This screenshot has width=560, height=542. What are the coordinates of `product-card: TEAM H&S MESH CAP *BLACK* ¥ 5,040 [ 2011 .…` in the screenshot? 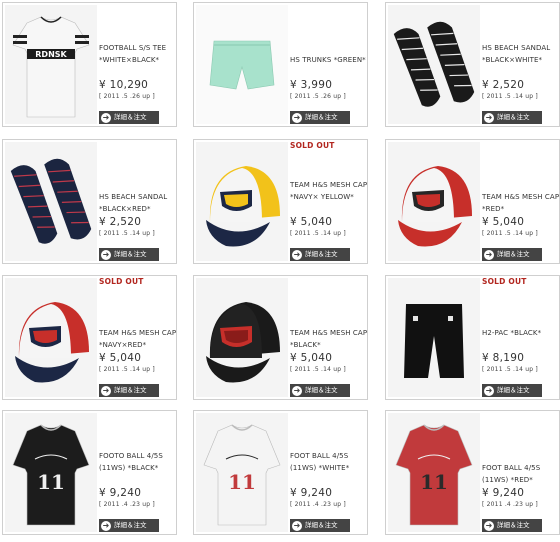 It's located at (280, 337).